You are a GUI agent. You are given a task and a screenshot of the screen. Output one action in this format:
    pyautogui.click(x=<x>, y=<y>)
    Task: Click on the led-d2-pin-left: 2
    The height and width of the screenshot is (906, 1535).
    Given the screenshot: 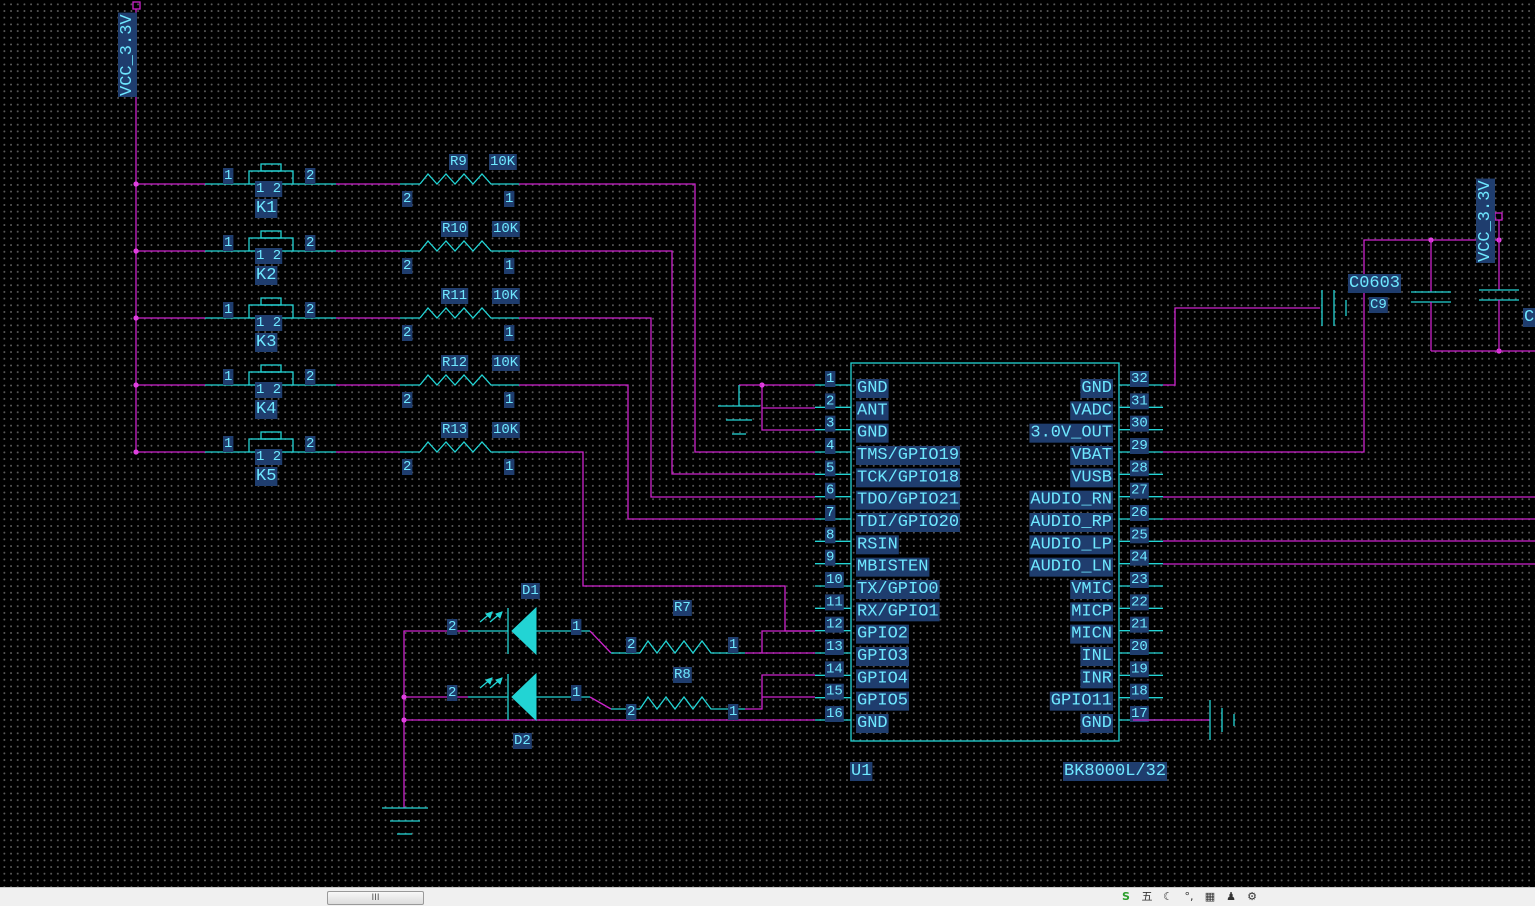 What is the action you would take?
    pyautogui.click(x=452, y=693)
    